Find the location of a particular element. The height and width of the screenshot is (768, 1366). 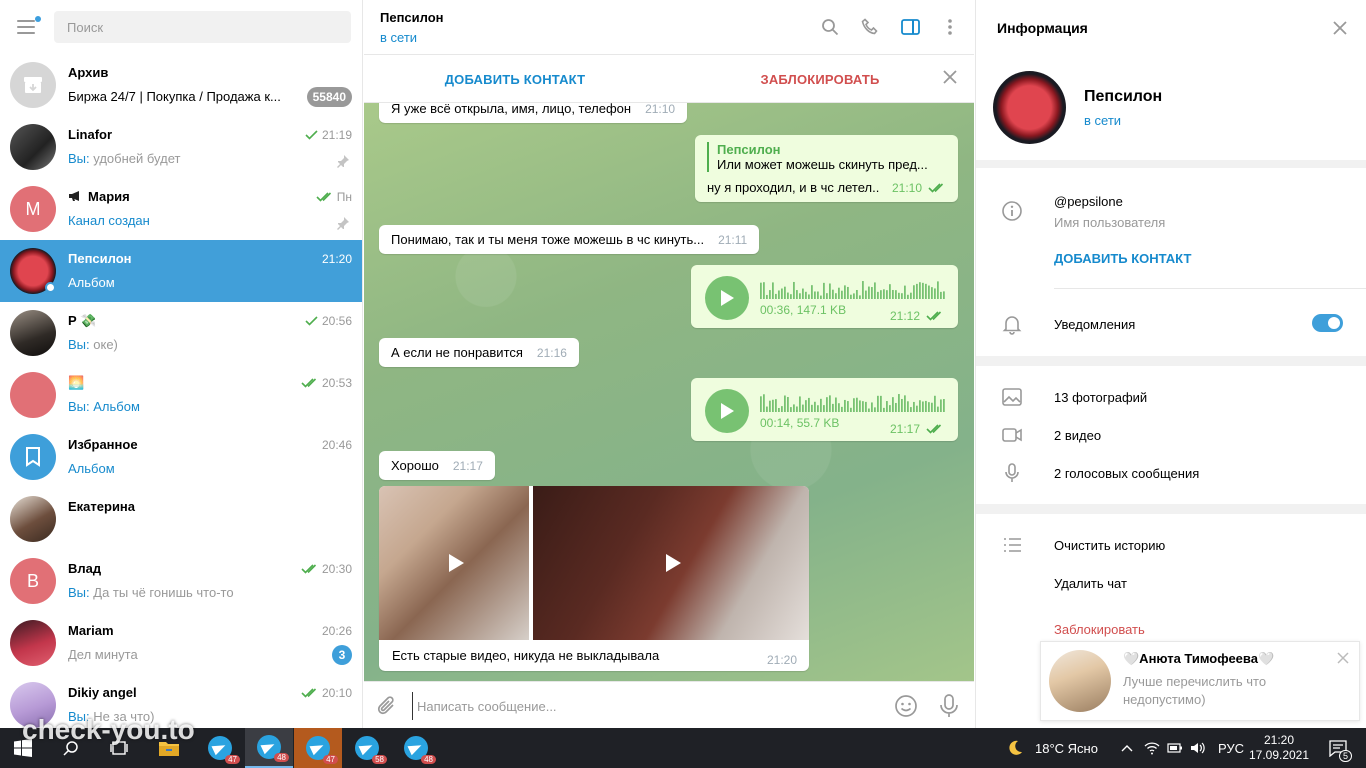

clear-history-button: Очистить историю is located at coordinates (1109, 545).